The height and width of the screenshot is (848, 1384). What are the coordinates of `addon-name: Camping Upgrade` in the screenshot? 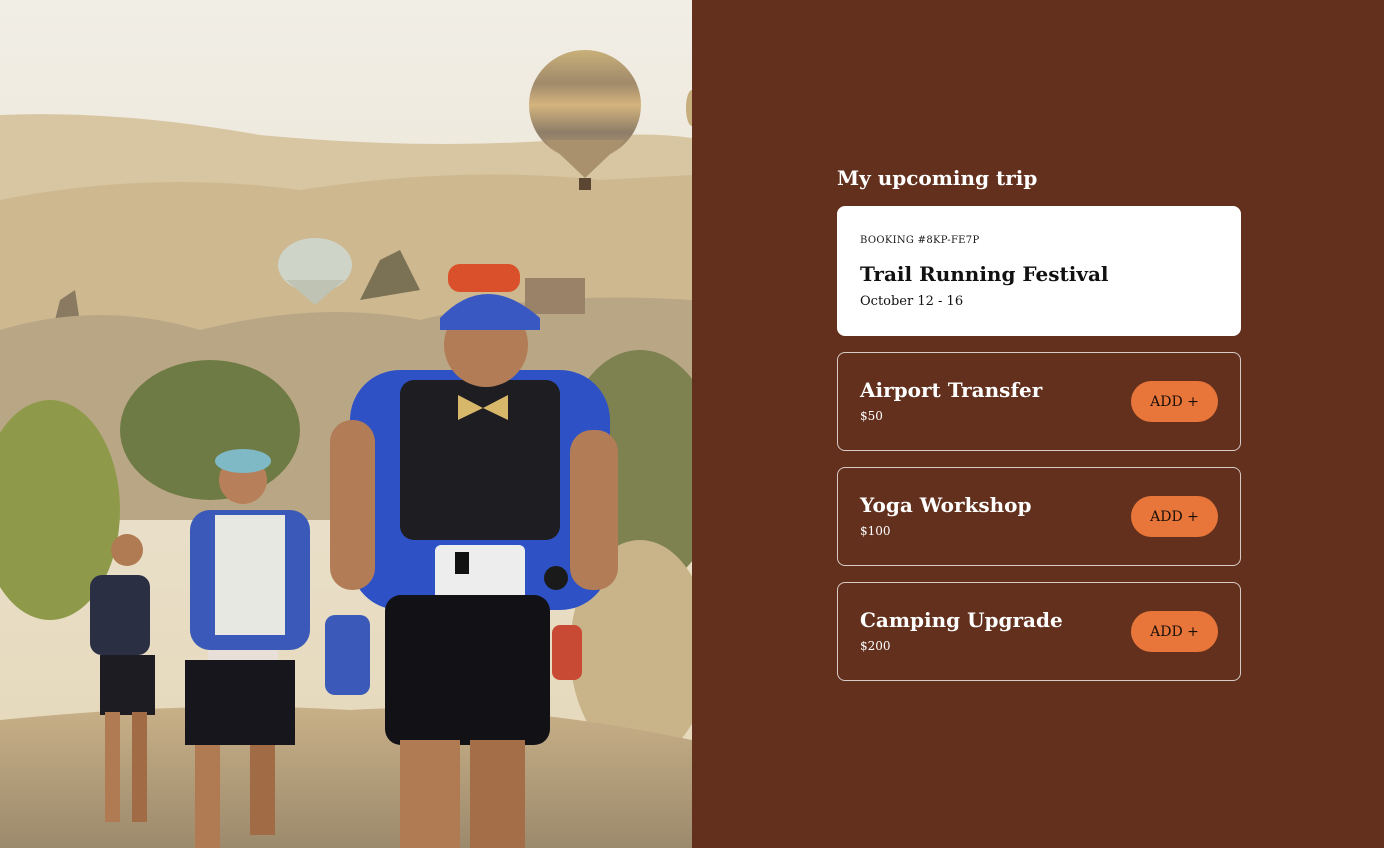 It's located at (961, 620).